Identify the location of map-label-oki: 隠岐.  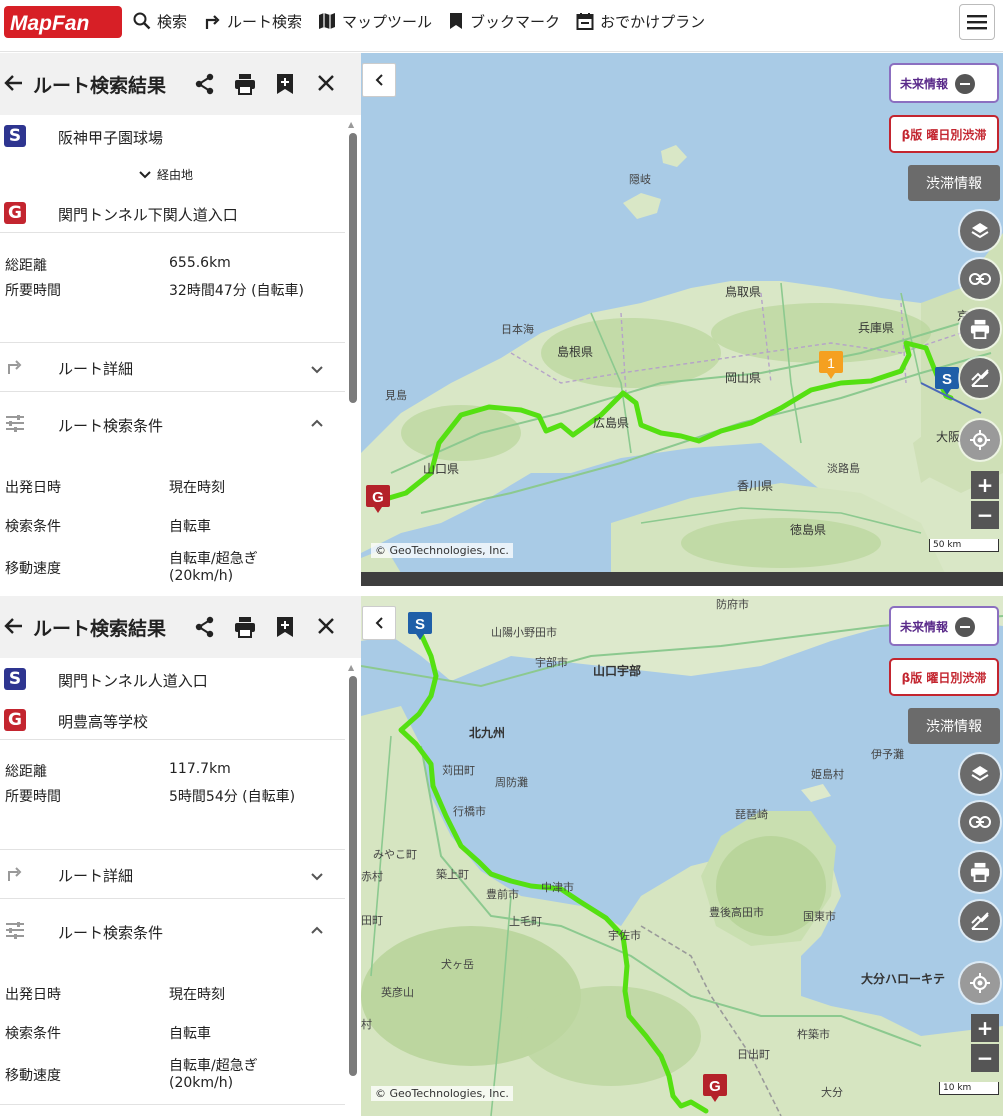
(640, 179).